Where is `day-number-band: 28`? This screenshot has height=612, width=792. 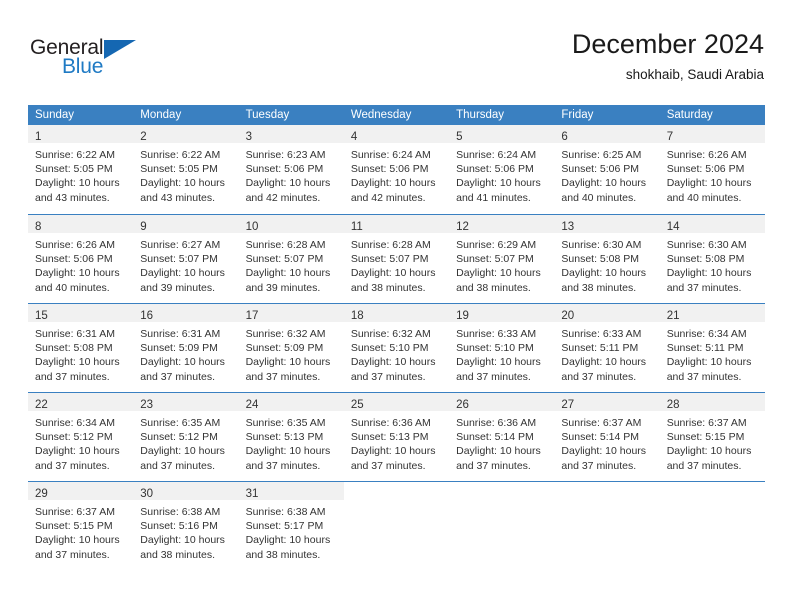 day-number-band: 28 is located at coordinates (712, 402).